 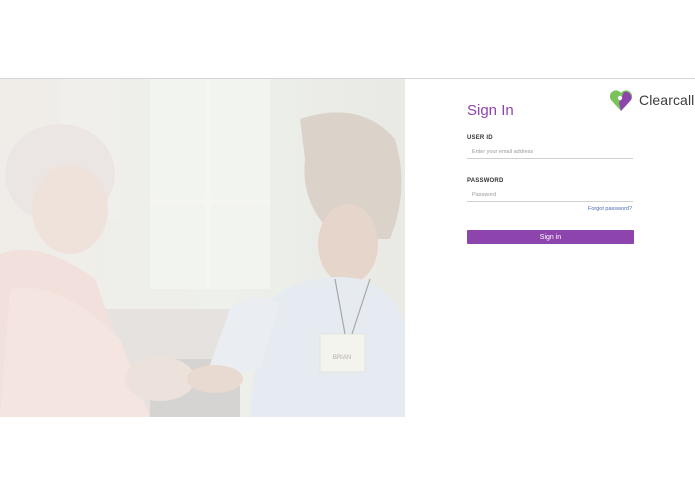 What do you see at coordinates (667, 100) in the screenshot?
I see `brand-name: Clearcall` at bounding box center [667, 100].